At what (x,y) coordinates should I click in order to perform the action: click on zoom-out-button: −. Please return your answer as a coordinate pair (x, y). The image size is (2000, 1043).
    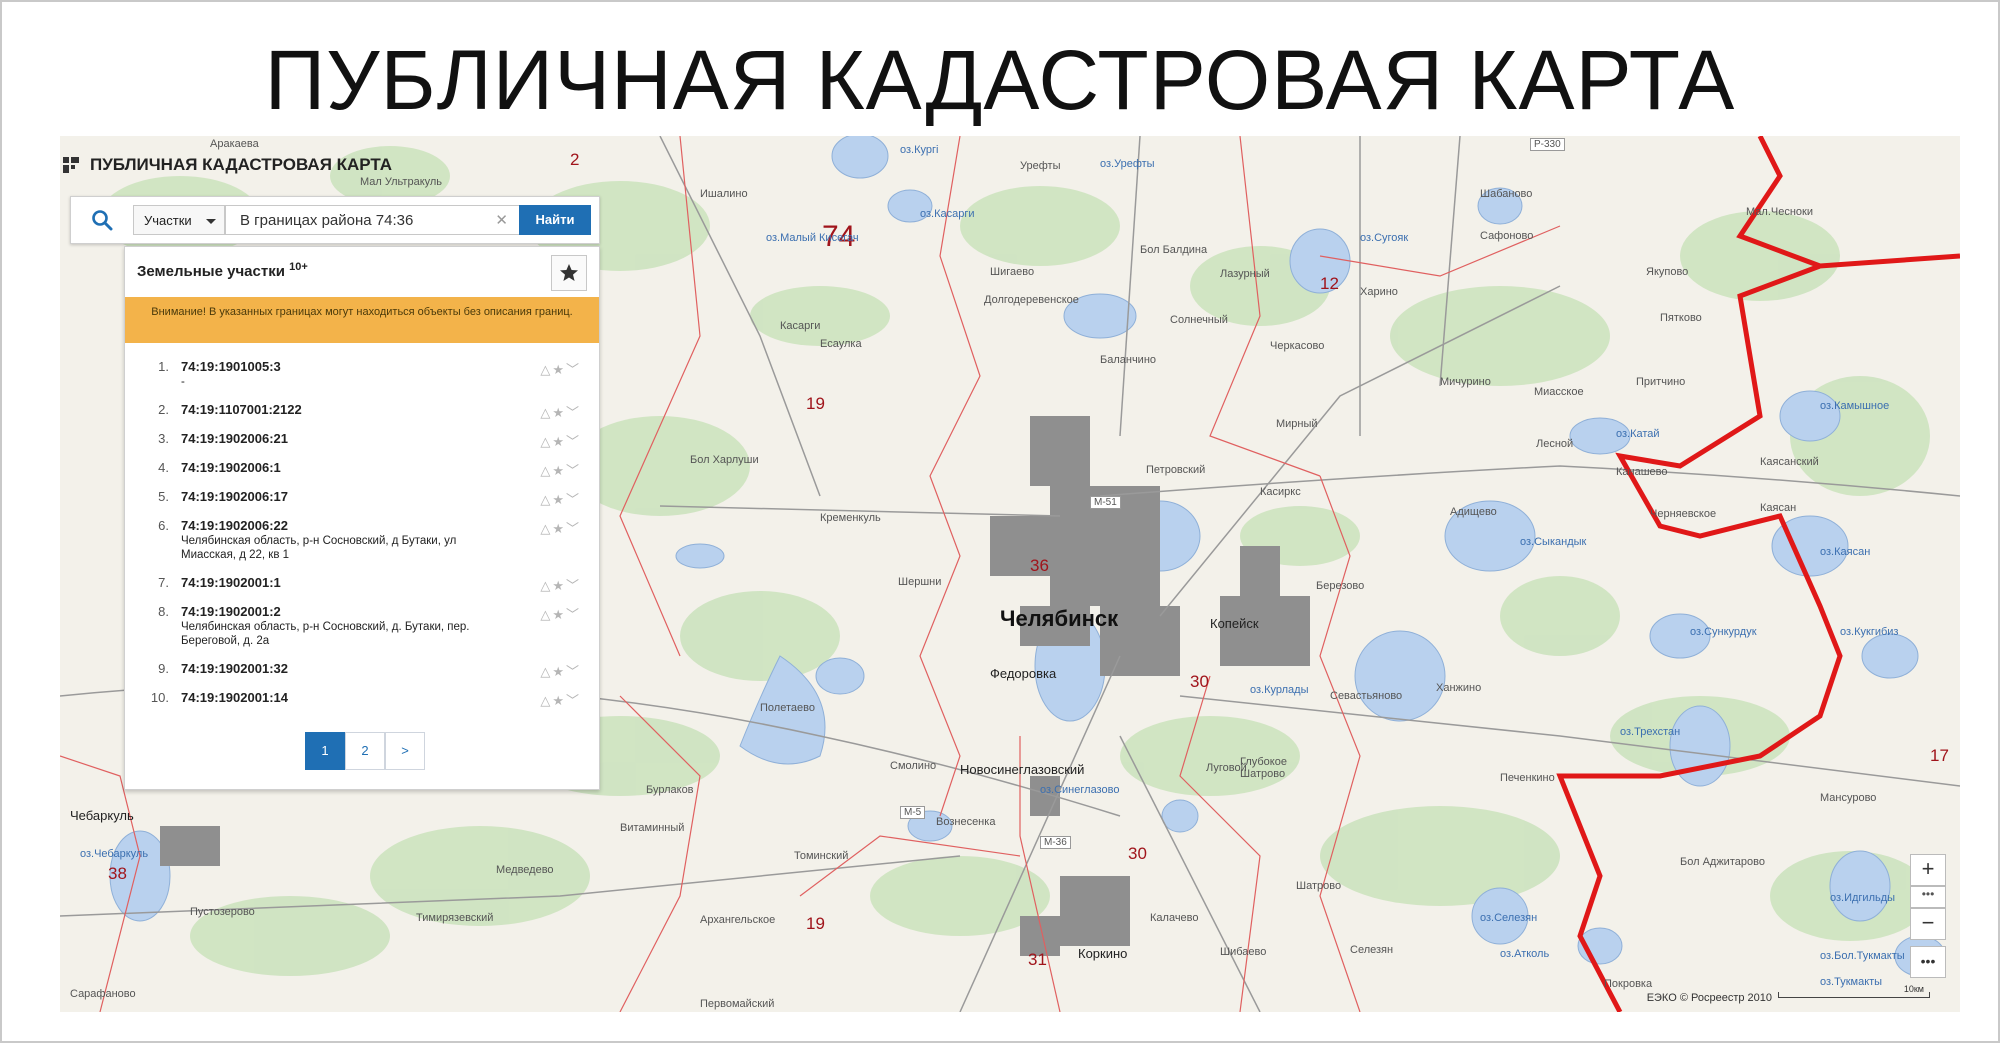
    Looking at the image, I should click on (1928, 924).